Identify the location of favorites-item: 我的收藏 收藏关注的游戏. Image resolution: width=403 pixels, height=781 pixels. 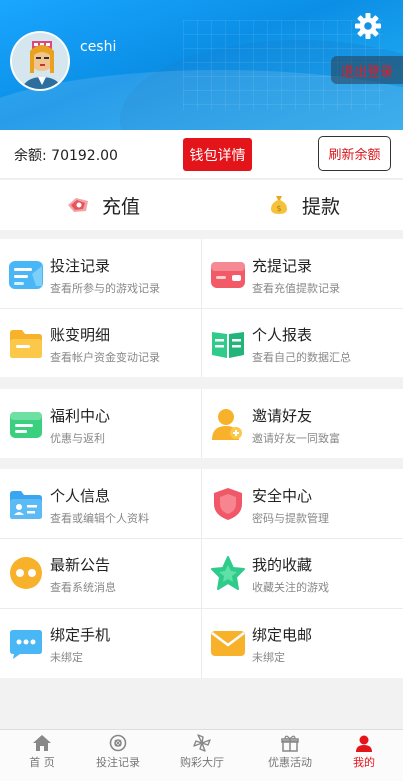
(302, 572).